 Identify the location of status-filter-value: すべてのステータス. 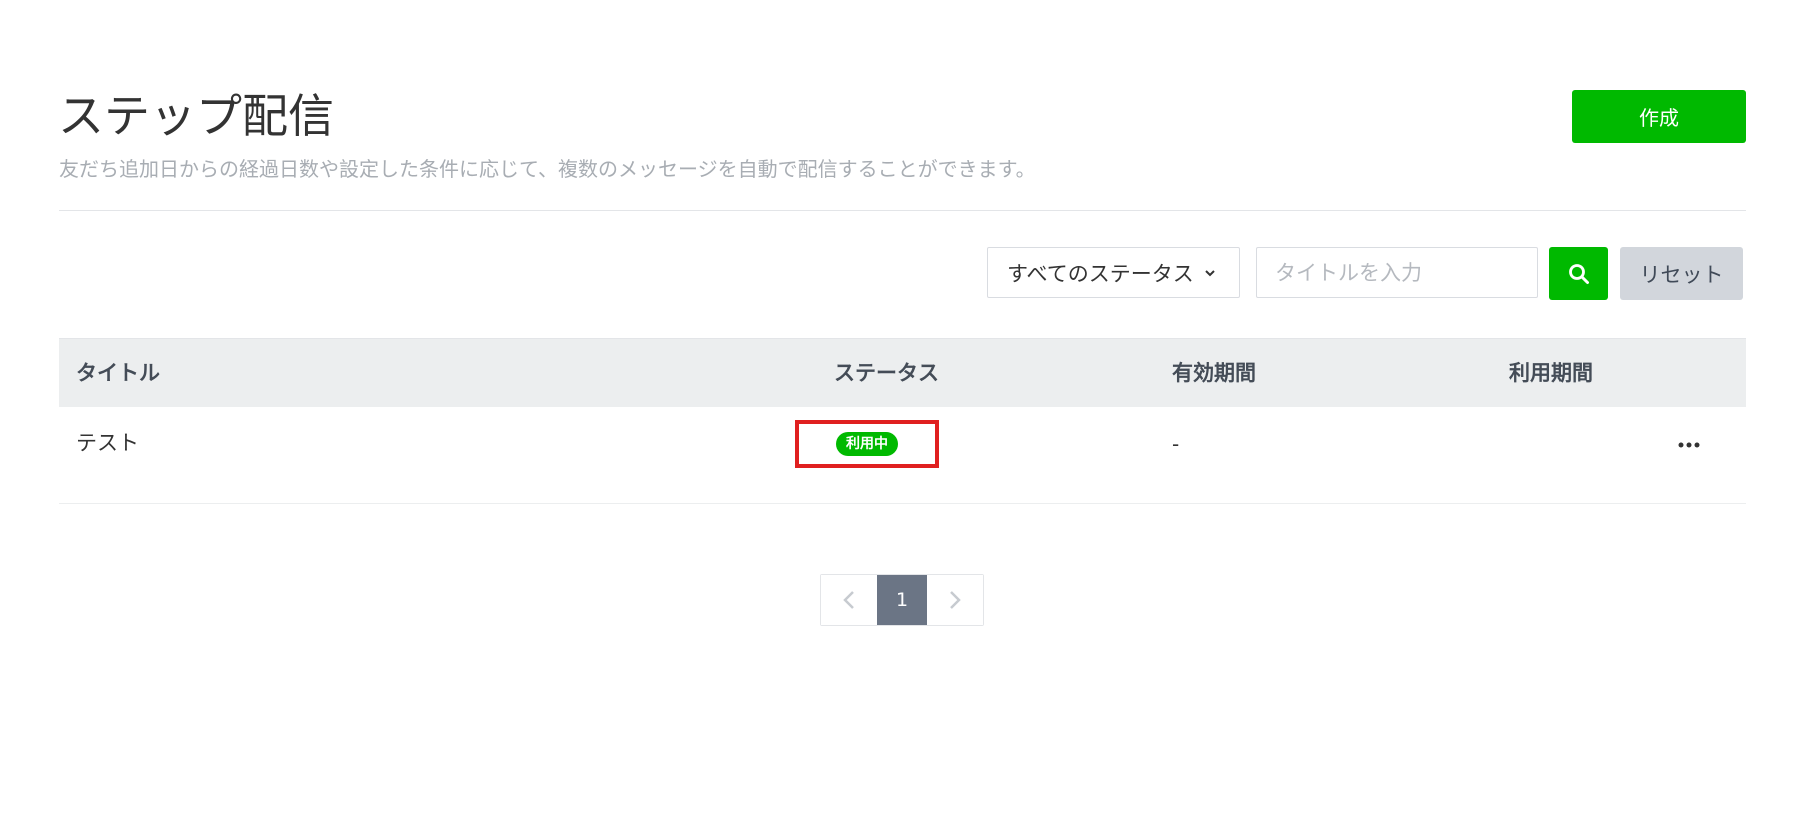
(1100, 273).